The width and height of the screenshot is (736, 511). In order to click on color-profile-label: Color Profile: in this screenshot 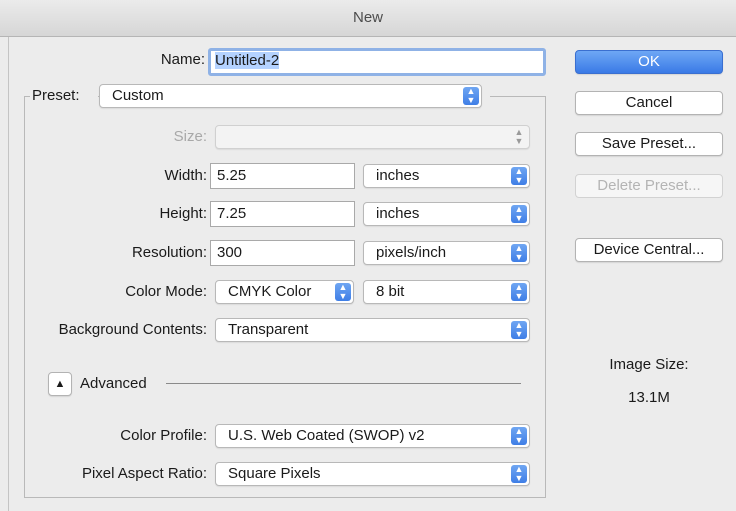, I will do `click(163, 435)`.